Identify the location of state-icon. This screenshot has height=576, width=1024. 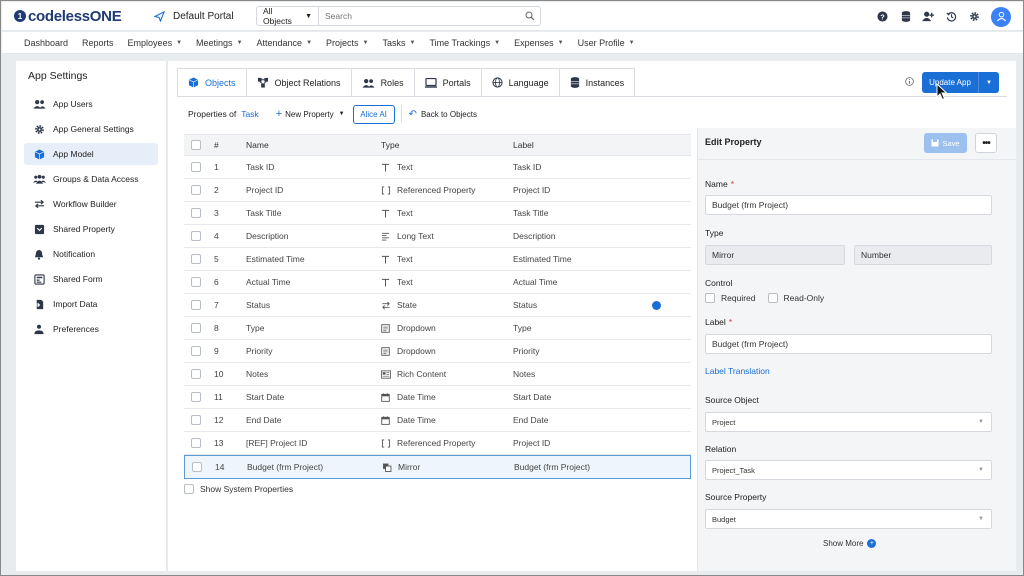
(388, 305).